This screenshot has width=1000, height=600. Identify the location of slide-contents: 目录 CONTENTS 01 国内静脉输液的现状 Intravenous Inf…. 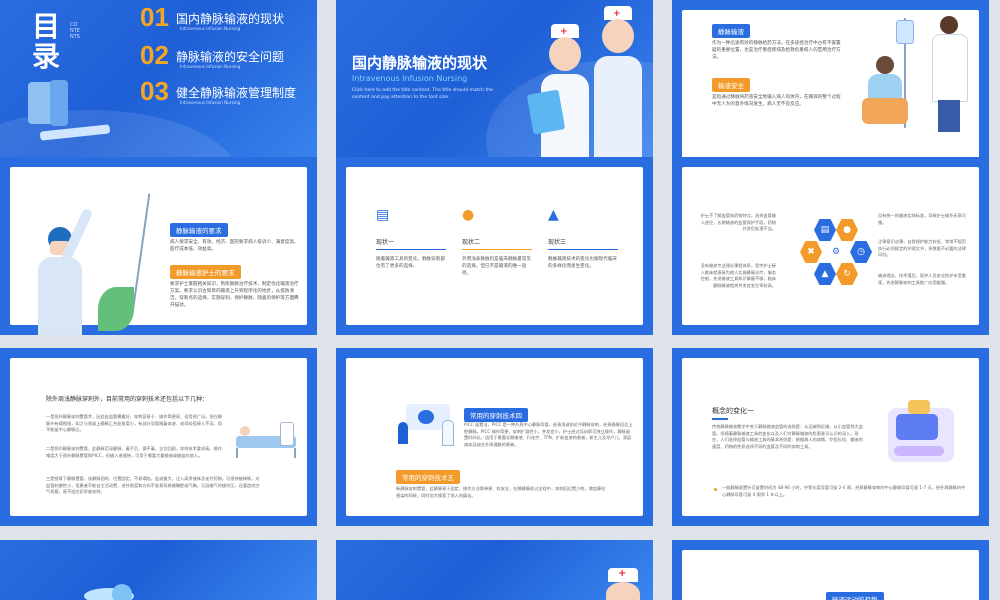
(158, 89).